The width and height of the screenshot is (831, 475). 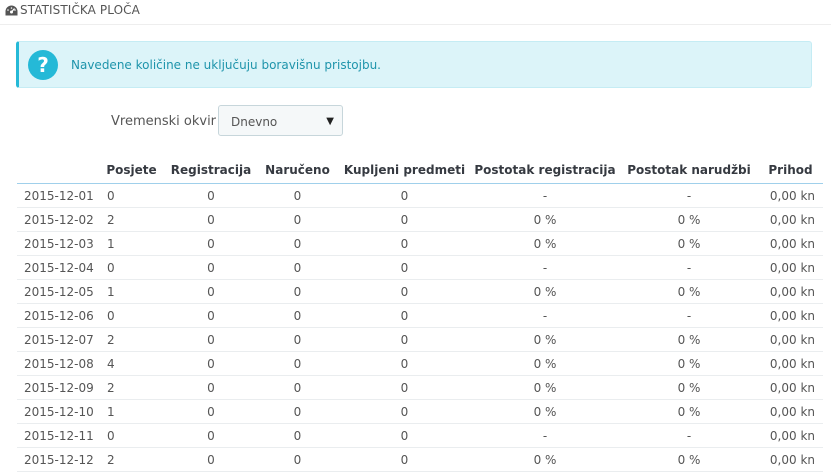 What do you see at coordinates (254, 122) in the screenshot?
I see `time-range-value: Dnevno` at bounding box center [254, 122].